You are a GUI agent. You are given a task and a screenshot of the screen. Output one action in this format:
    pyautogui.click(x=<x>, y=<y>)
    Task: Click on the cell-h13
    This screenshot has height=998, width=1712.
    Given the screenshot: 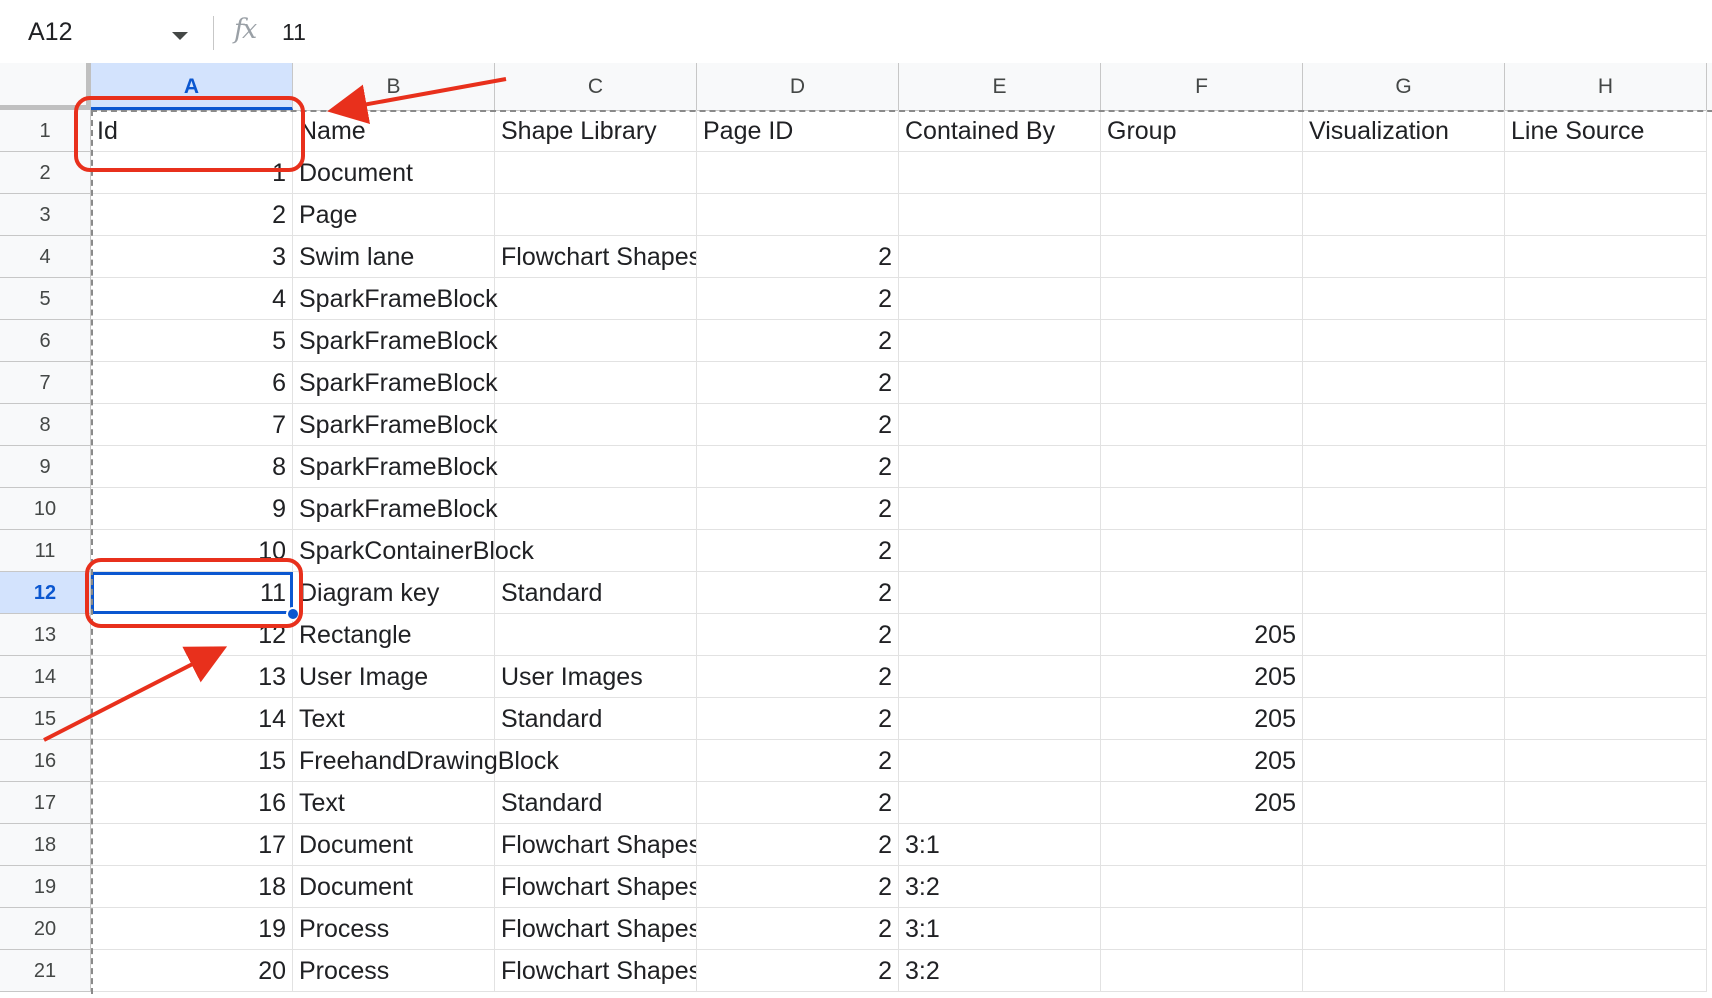 What is the action you would take?
    pyautogui.click(x=1606, y=635)
    